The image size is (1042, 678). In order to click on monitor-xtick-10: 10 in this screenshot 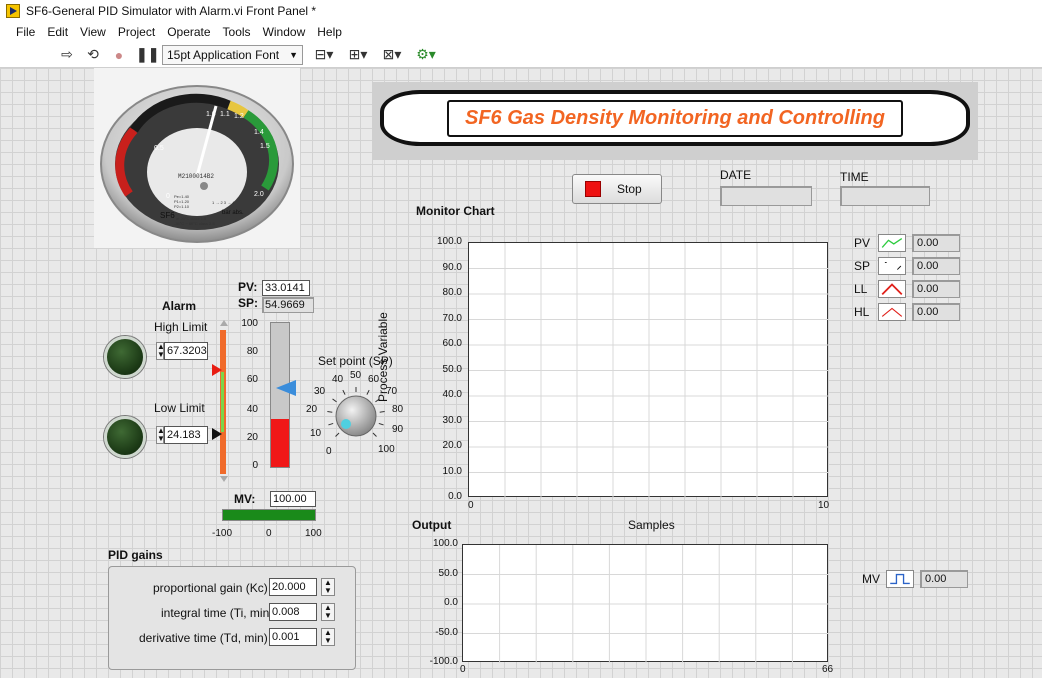, I will do `click(824, 505)`.